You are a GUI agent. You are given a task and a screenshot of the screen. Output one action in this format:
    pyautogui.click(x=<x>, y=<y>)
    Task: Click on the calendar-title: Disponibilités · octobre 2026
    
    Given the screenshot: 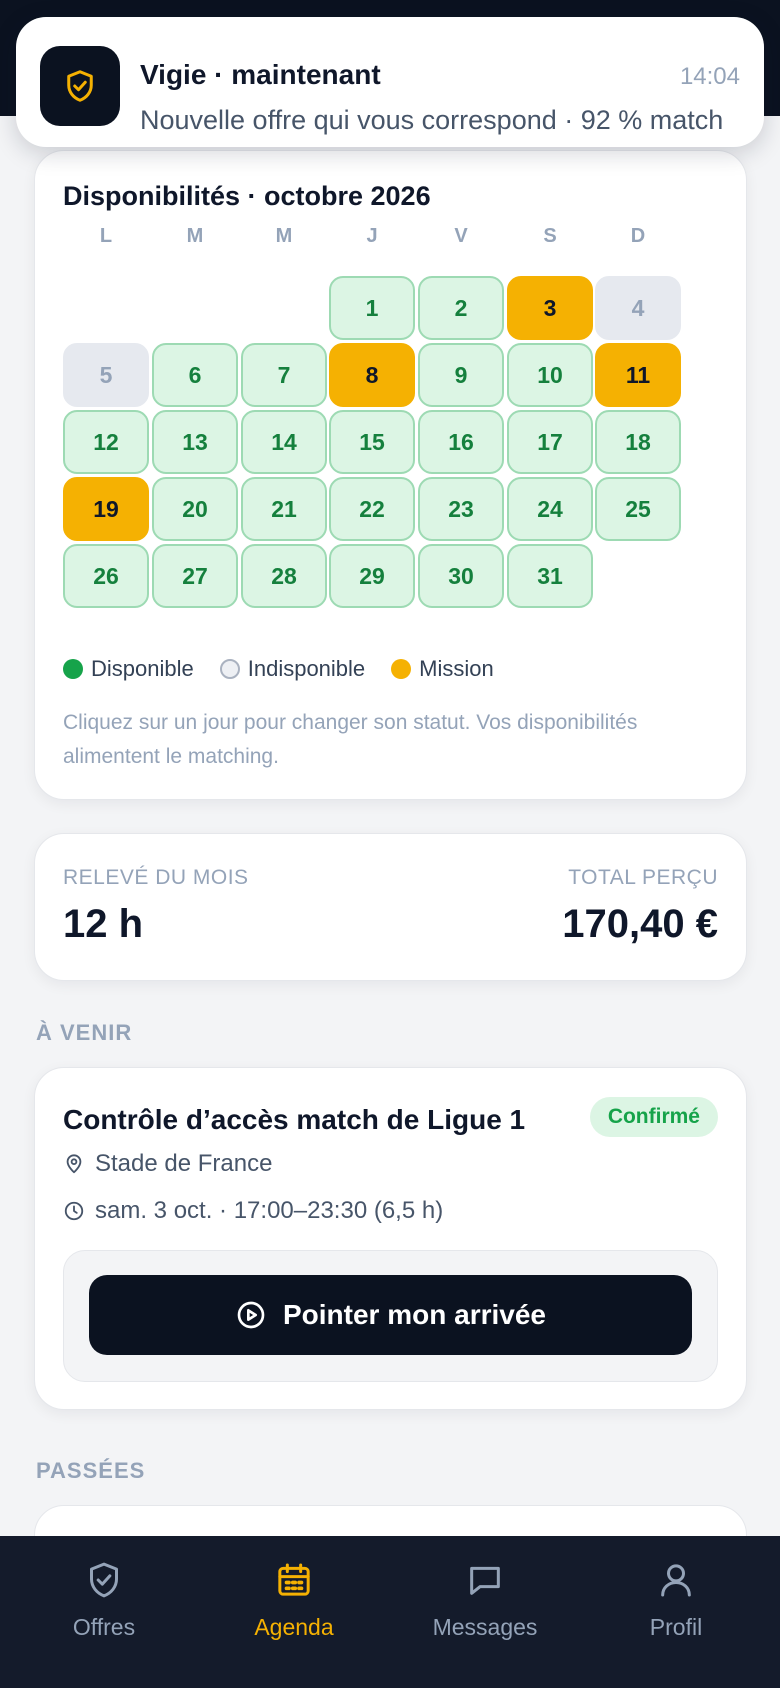 What is the action you would take?
    pyautogui.click(x=247, y=196)
    